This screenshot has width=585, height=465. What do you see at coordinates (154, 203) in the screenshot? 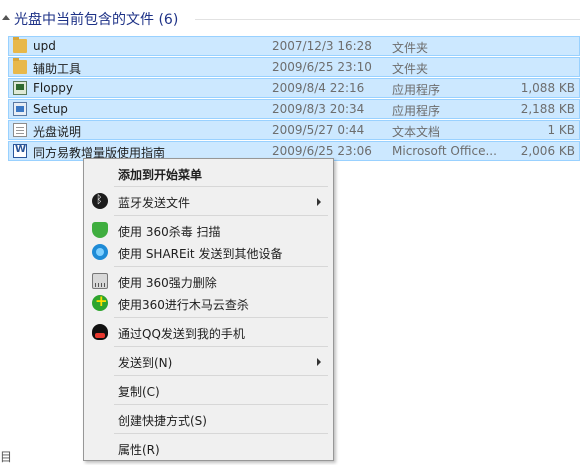
I see `menu-item-label: 蓝牙发送文件` at bounding box center [154, 203].